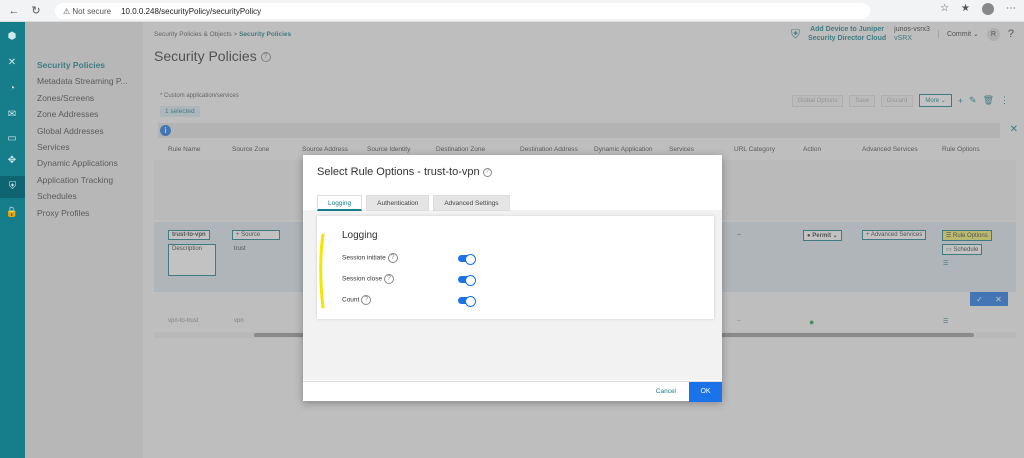  I want to click on modal-title-text: Select Rule Options - trust-to-vpn, so click(398, 172).